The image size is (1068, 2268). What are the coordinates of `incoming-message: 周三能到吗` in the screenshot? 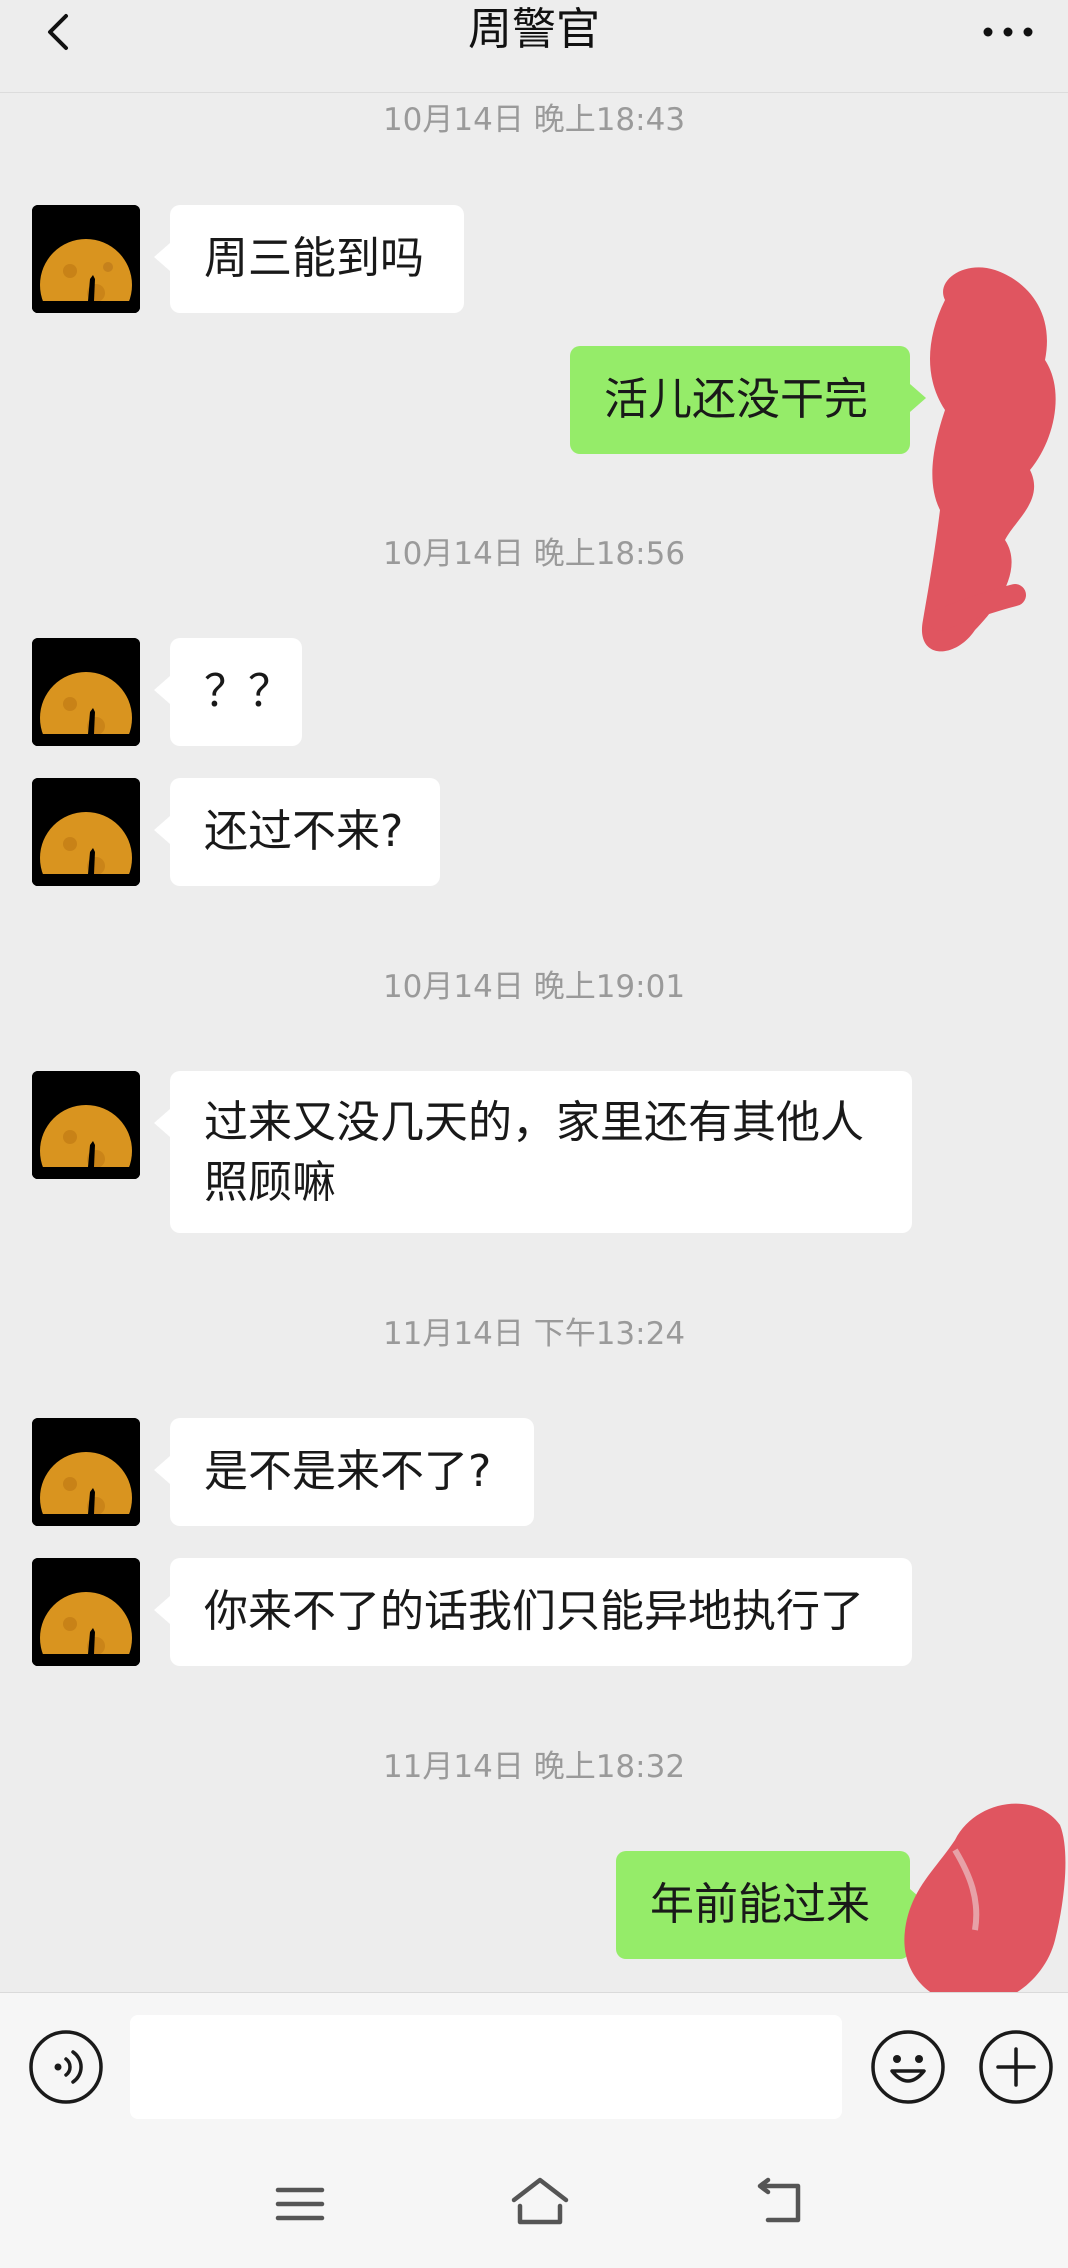 It's located at (309, 259).